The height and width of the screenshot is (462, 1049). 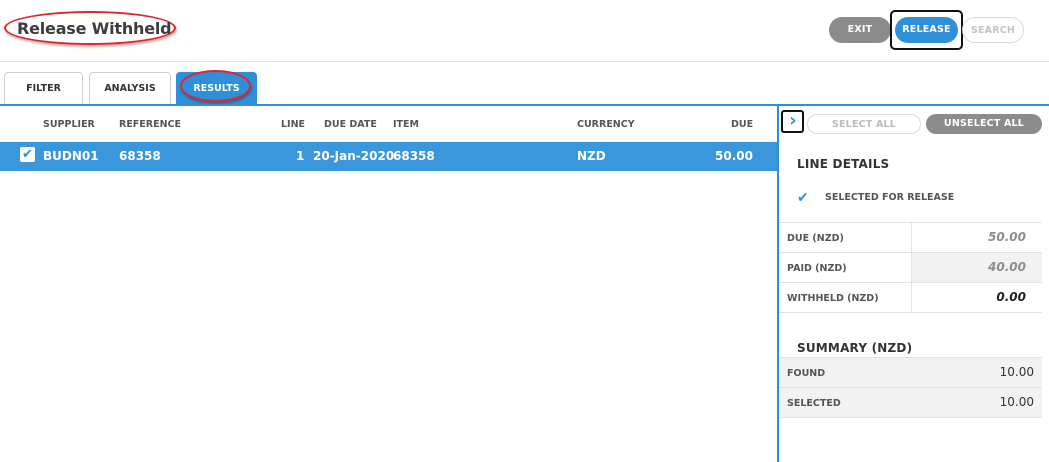 What do you see at coordinates (976, 267) in the screenshot?
I see `detail-value-paid: 40.00` at bounding box center [976, 267].